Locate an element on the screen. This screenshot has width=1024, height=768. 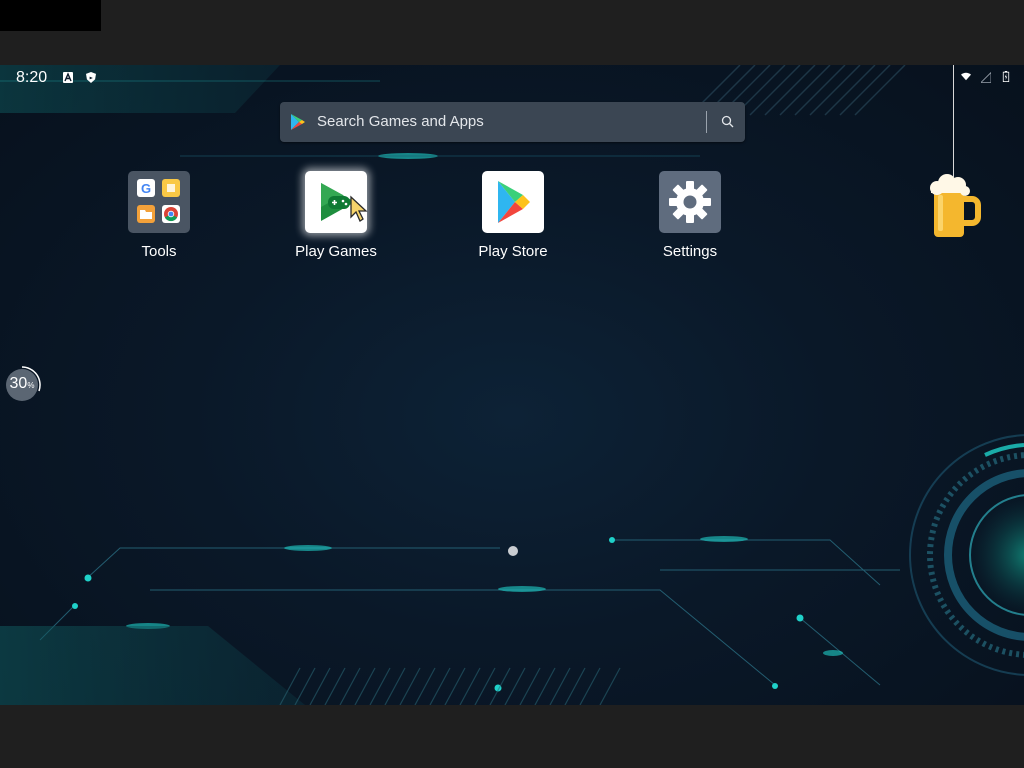
beer-string is located at coordinates (953, 121).